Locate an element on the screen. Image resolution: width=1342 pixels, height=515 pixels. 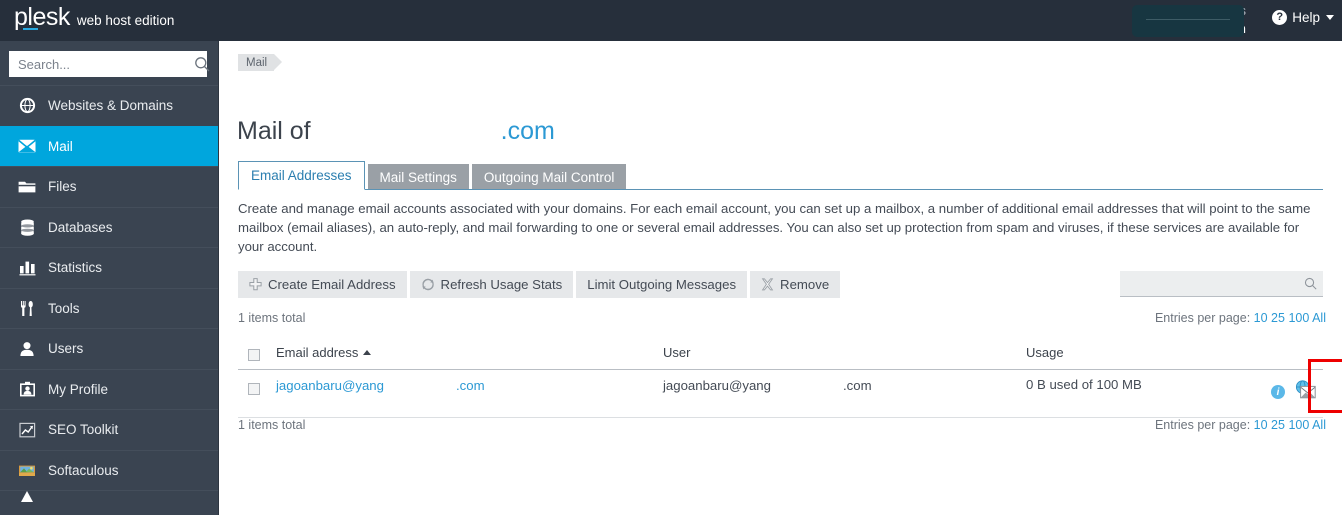
remove-button: Remove is located at coordinates (795, 284).